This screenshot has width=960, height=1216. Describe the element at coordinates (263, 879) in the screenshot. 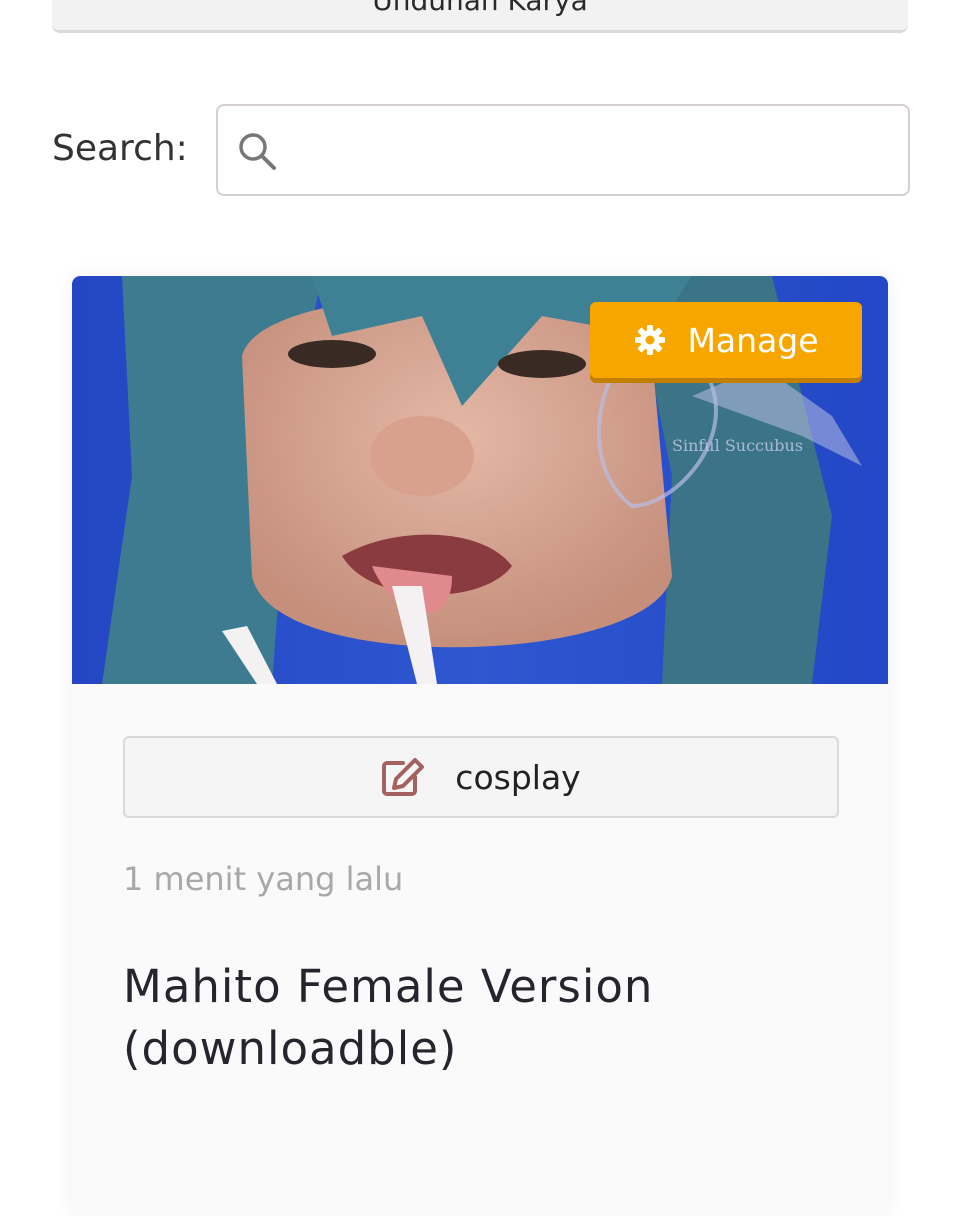

I see `timestamp: 1 menit yang lalu` at that location.